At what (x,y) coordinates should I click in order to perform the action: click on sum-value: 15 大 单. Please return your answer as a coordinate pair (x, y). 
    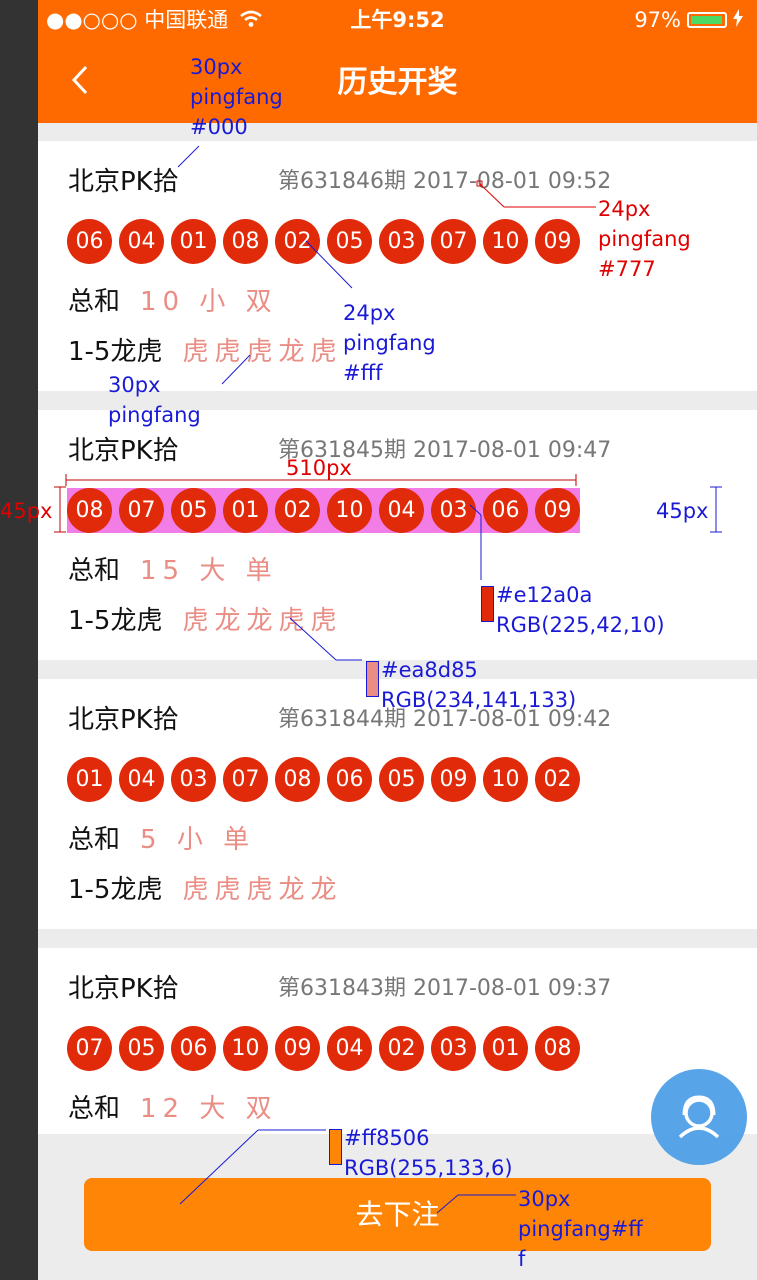
    Looking at the image, I should click on (209, 571).